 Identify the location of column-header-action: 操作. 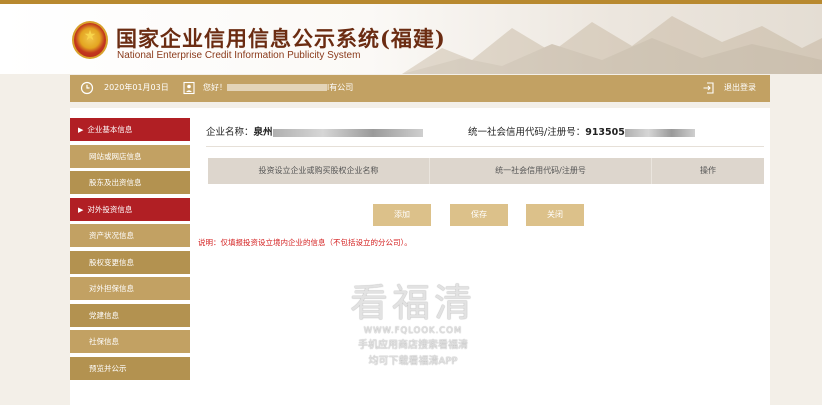
(708, 170).